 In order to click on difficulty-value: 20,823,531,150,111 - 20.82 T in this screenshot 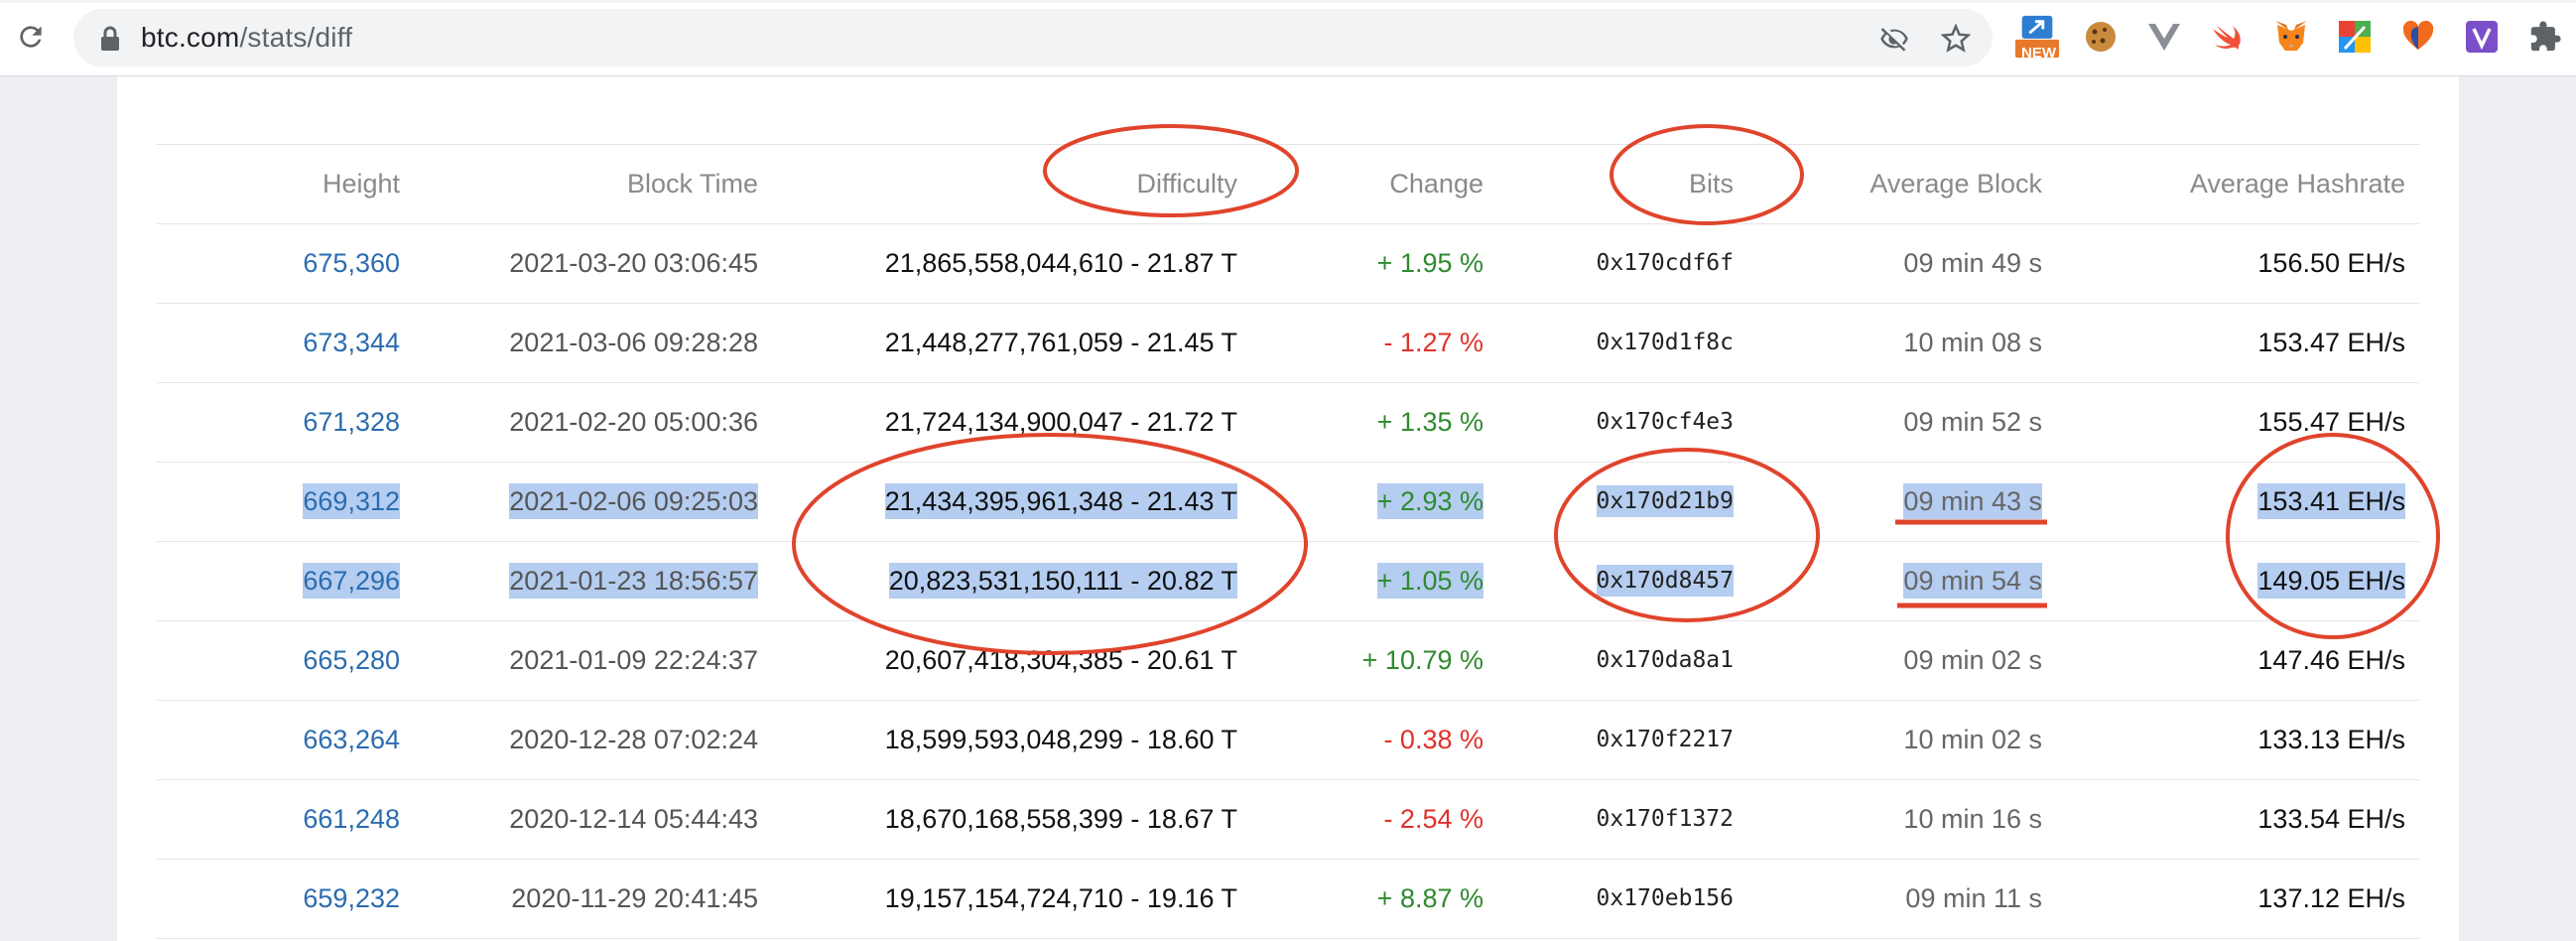, I will do `click(1063, 581)`.